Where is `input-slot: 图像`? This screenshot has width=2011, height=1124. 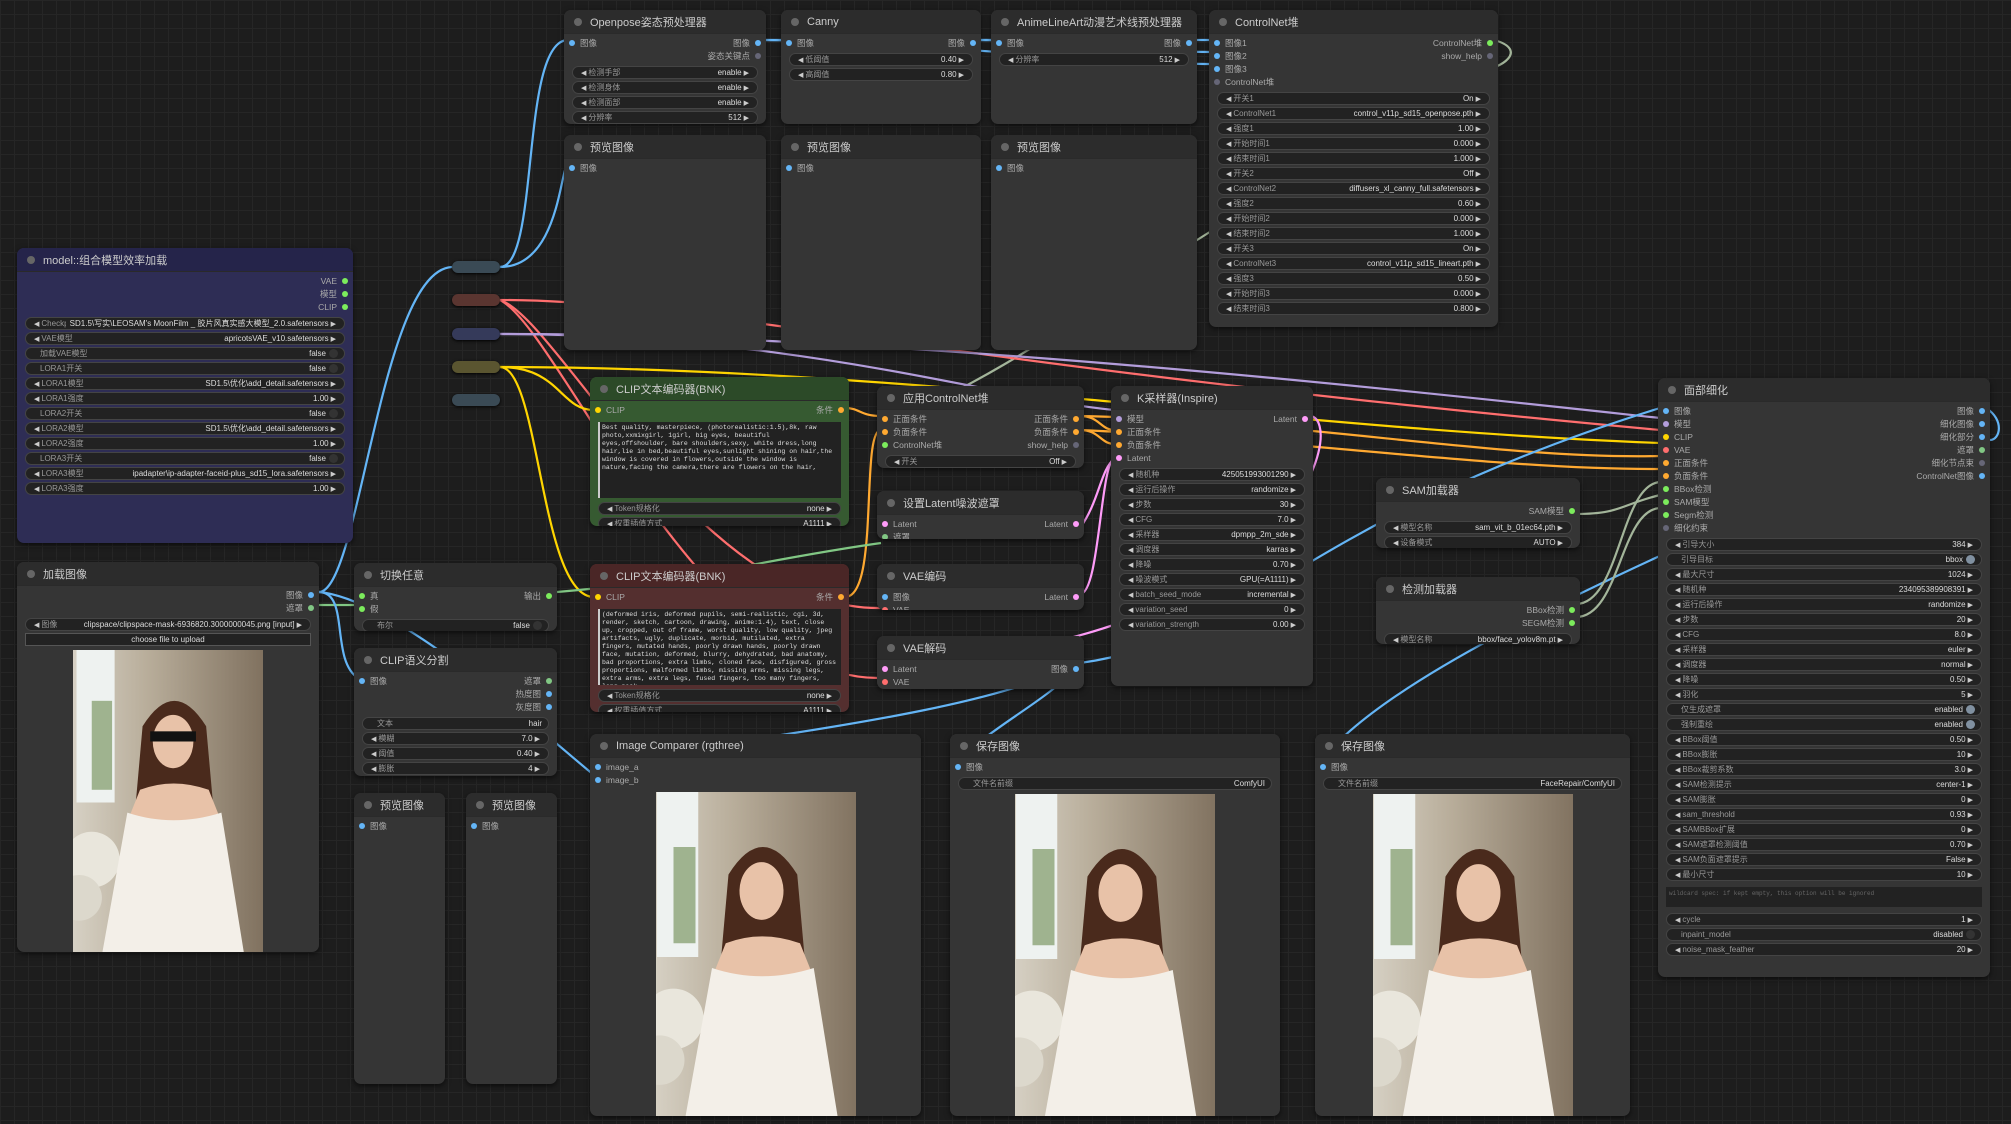 input-slot: 图像 is located at coordinates (1007, 167).